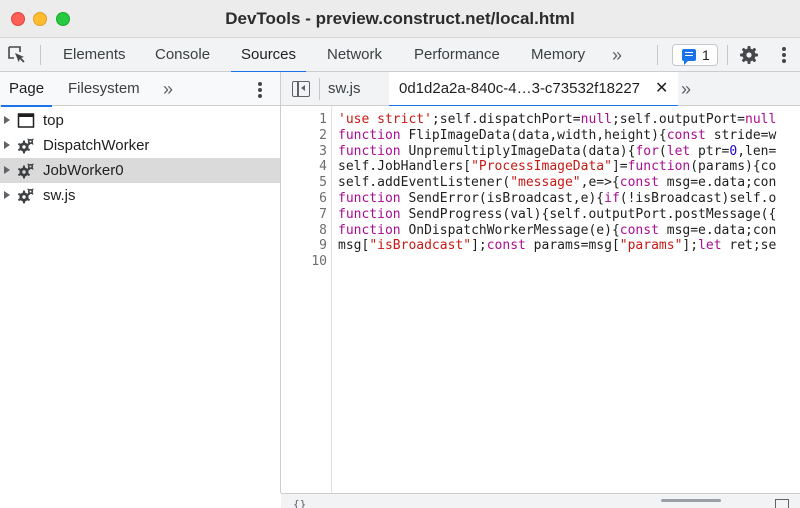  I want to click on customize-devtools-kebab-icon, so click(784, 55).